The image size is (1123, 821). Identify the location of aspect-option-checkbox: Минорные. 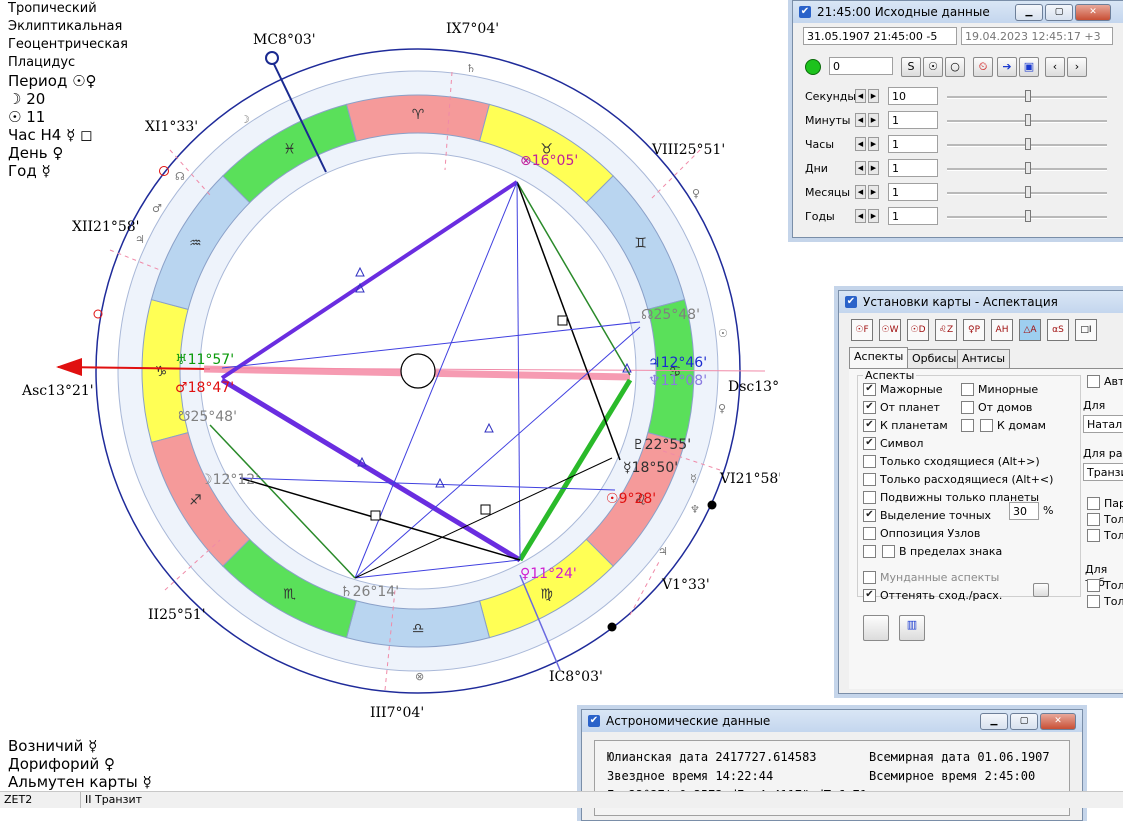
(999, 389).